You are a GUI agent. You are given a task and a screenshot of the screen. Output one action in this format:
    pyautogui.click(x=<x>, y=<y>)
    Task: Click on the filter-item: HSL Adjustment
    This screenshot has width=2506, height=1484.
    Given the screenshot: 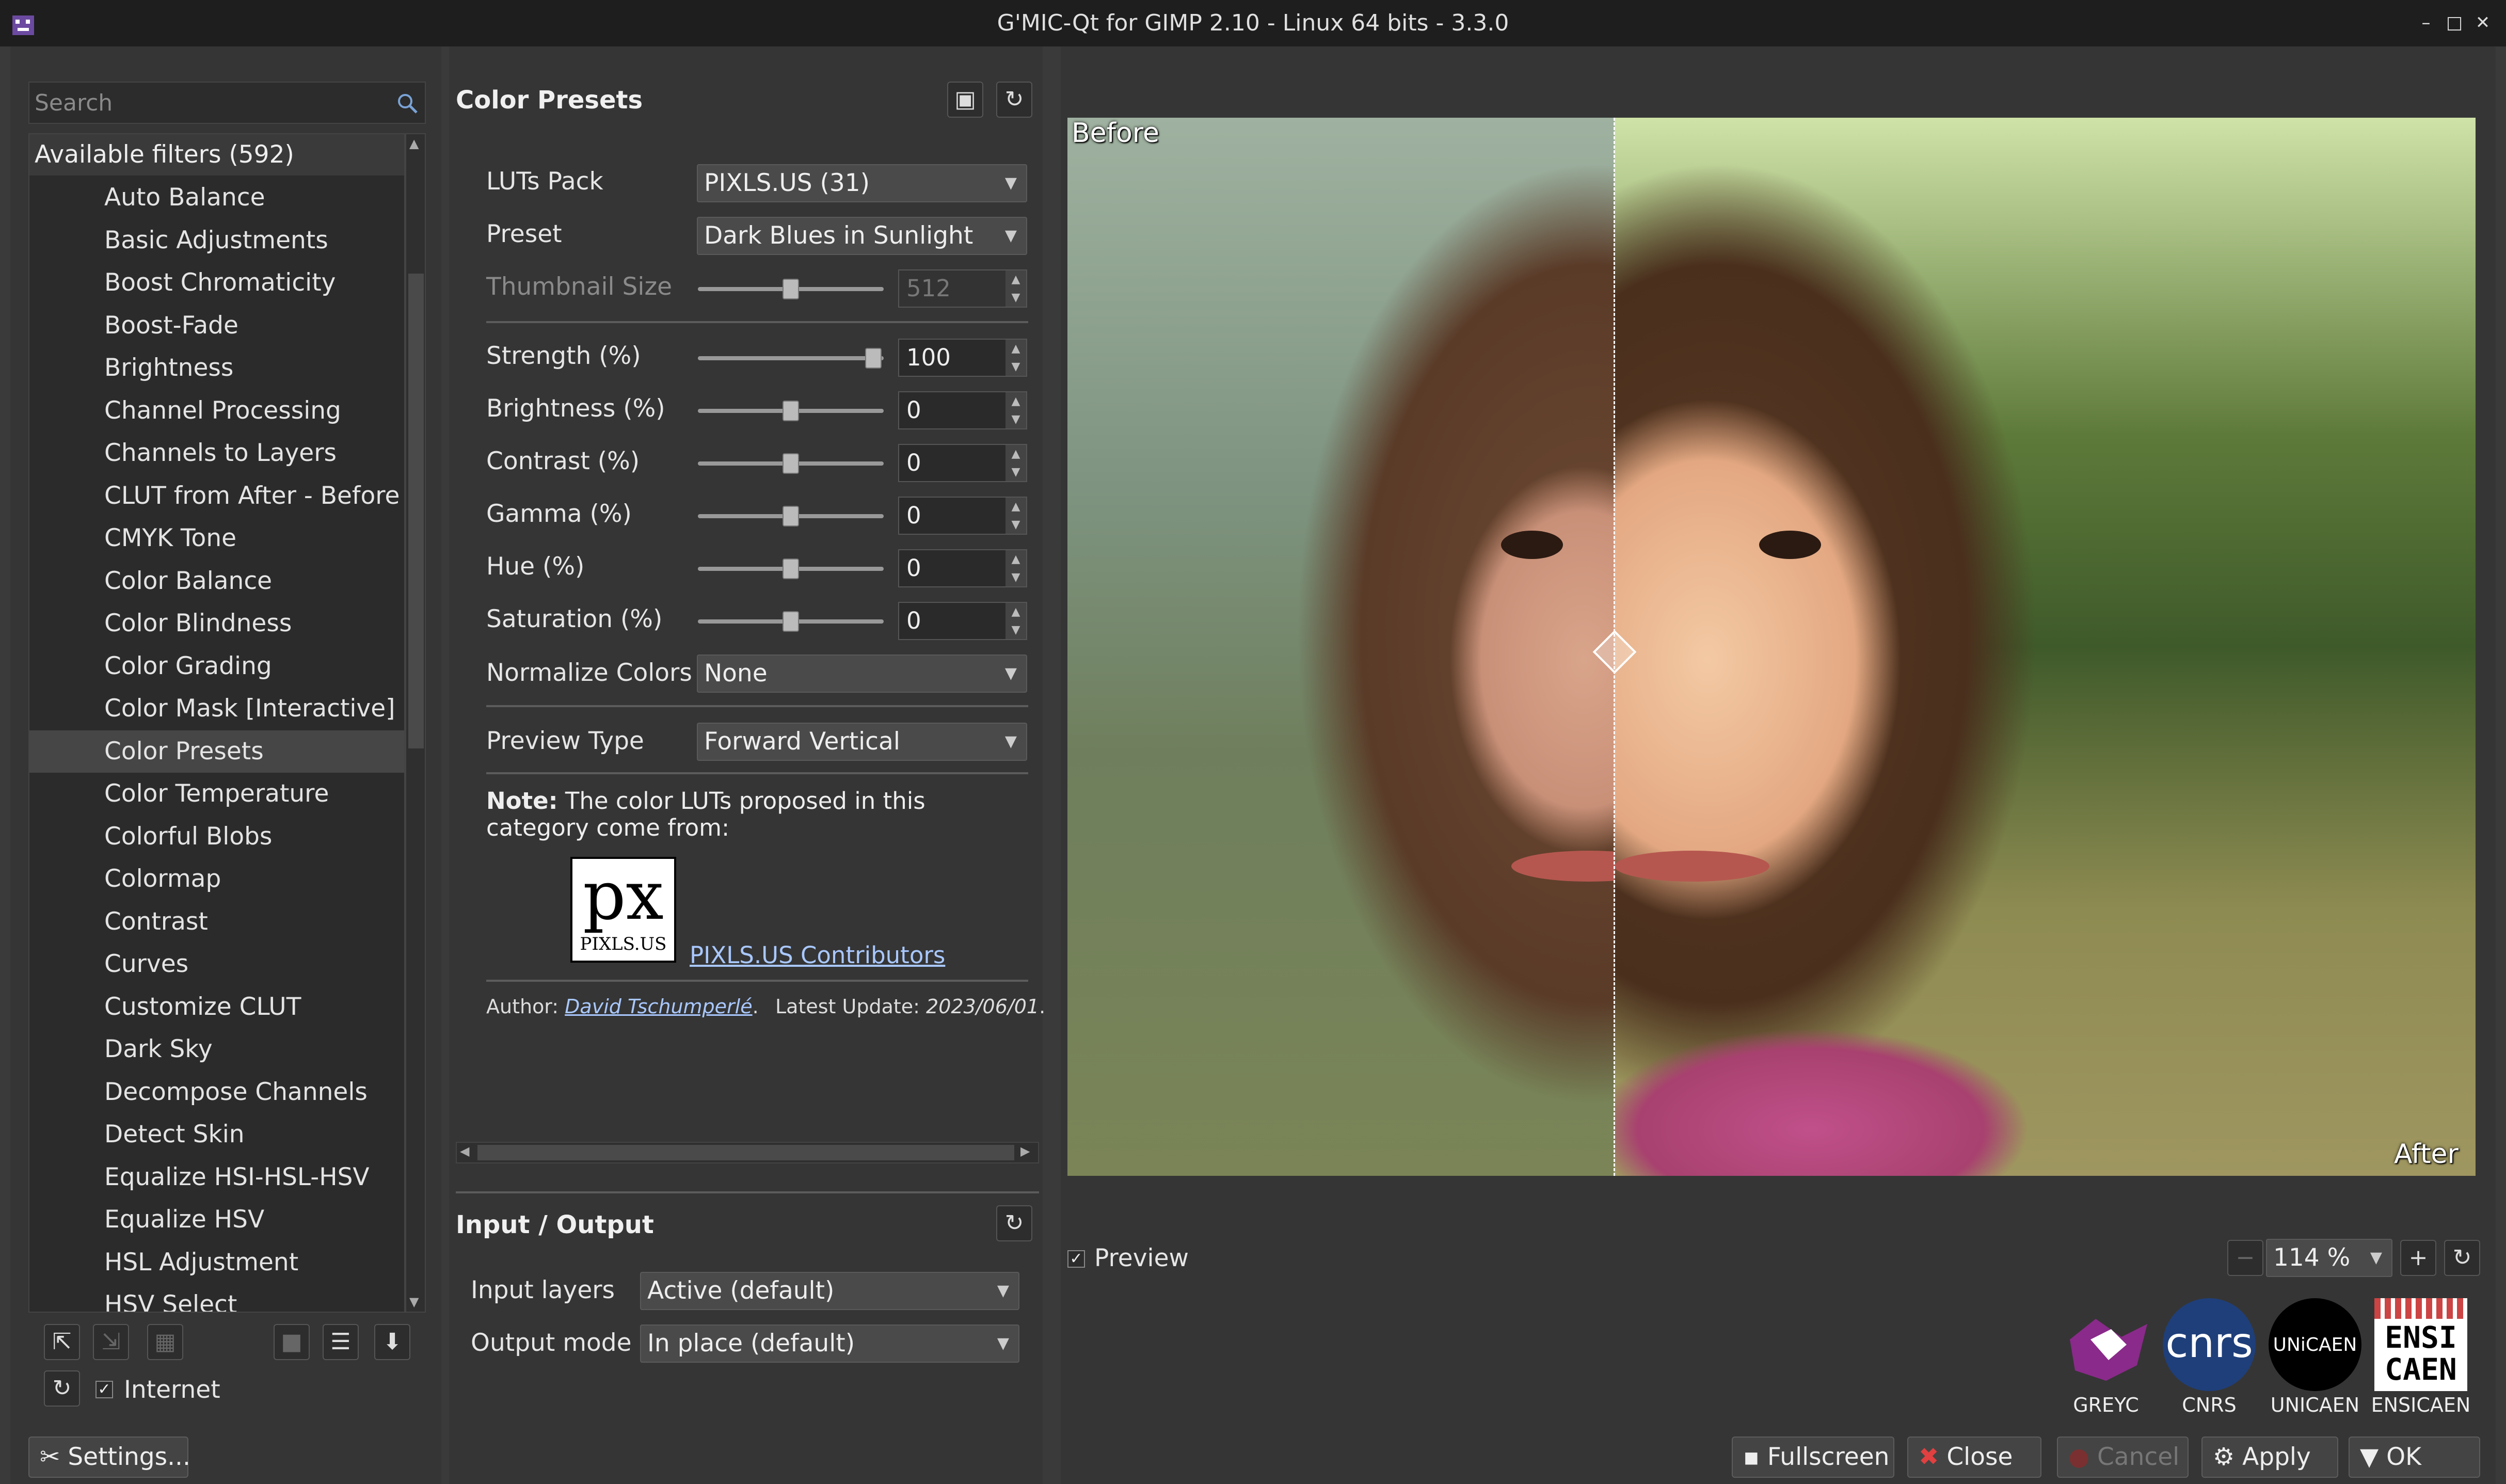 What is the action you would take?
    pyautogui.click(x=216, y=1262)
    